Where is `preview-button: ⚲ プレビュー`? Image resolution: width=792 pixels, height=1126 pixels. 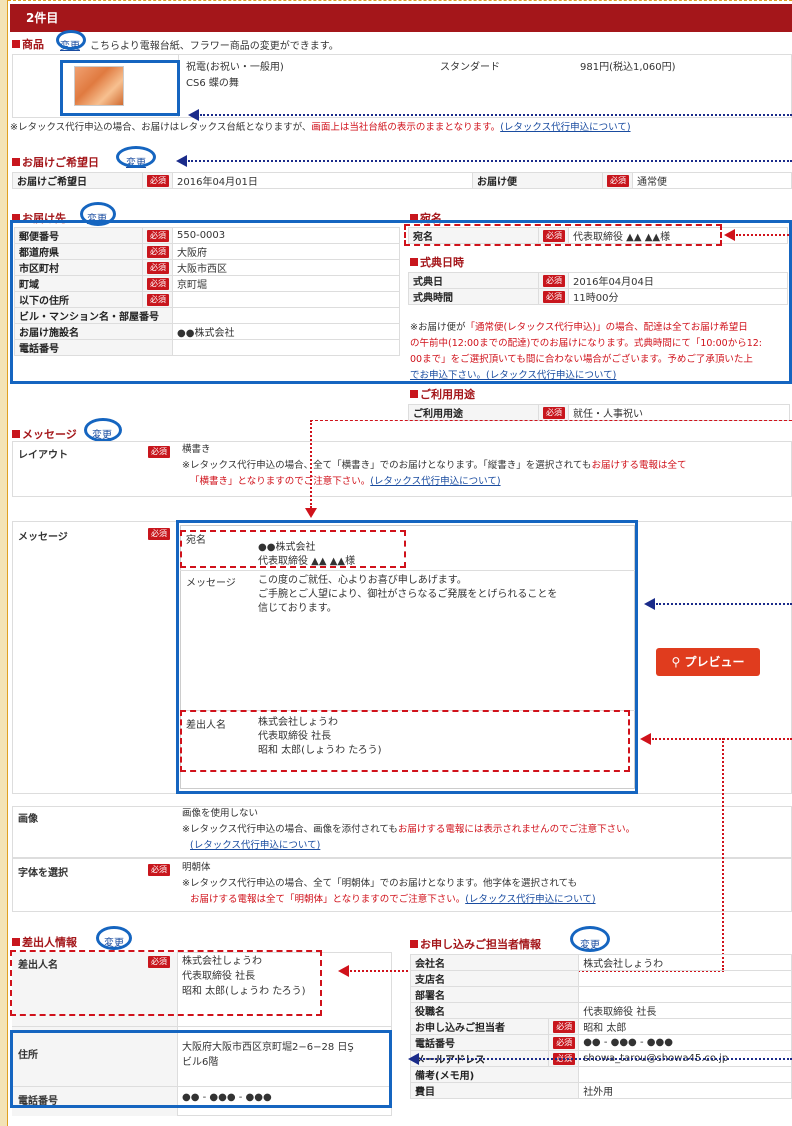
preview-button: ⚲ プレビュー is located at coordinates (708, 662).